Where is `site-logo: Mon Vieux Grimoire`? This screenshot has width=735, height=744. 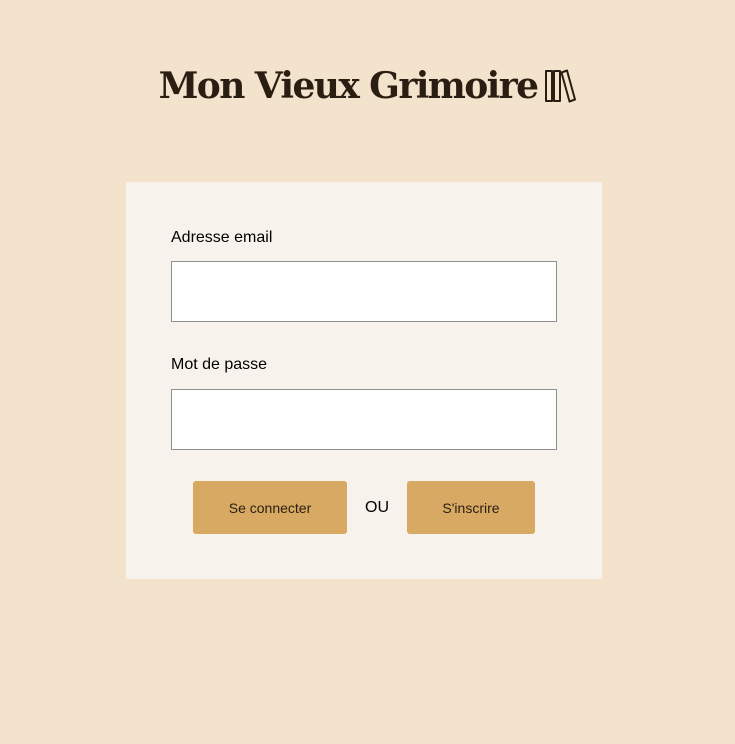 site-logo: Mon Vieux Grimoire is located at coordinates (367, 86).